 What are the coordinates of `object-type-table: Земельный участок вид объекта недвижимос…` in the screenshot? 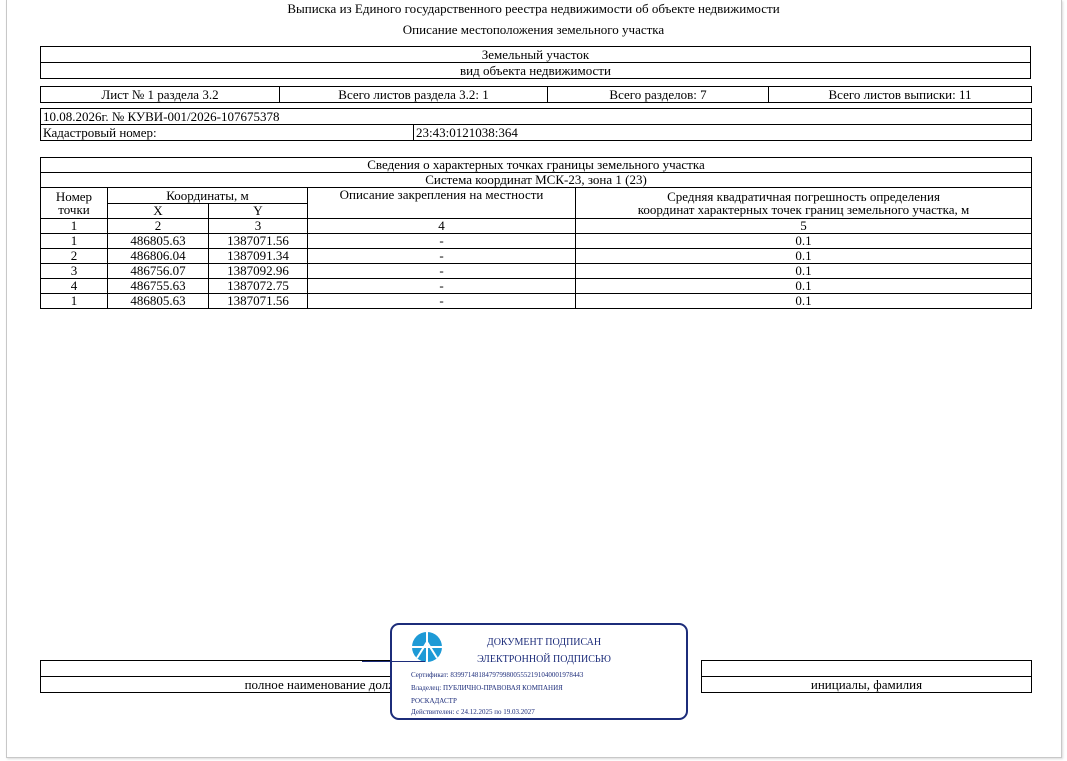 It's located at (535, 62).